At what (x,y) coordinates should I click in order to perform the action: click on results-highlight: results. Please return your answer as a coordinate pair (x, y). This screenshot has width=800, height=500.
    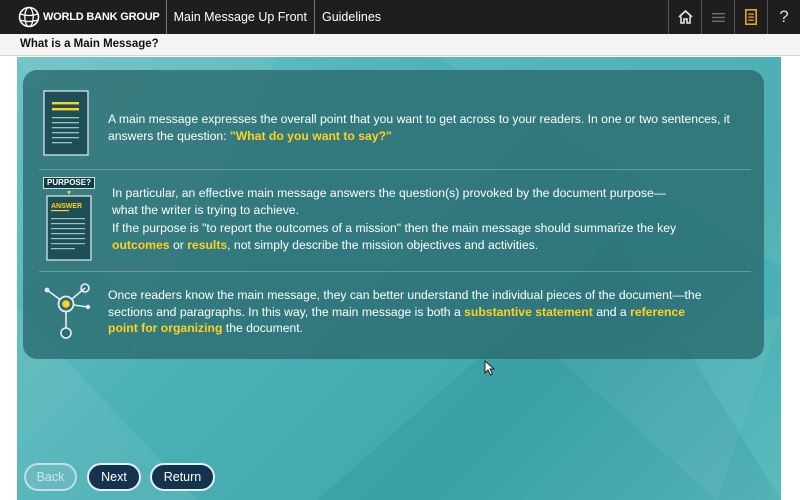
    Looking at the image, I should click on (207, 244).